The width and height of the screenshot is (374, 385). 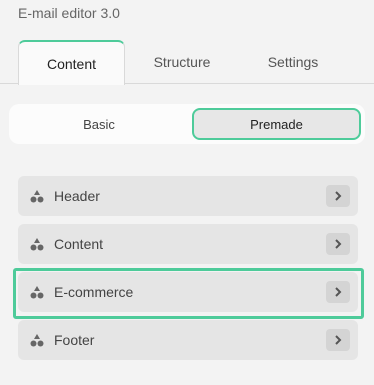 I want to click on tab-settings: Settings, so click(x=293, y=62).